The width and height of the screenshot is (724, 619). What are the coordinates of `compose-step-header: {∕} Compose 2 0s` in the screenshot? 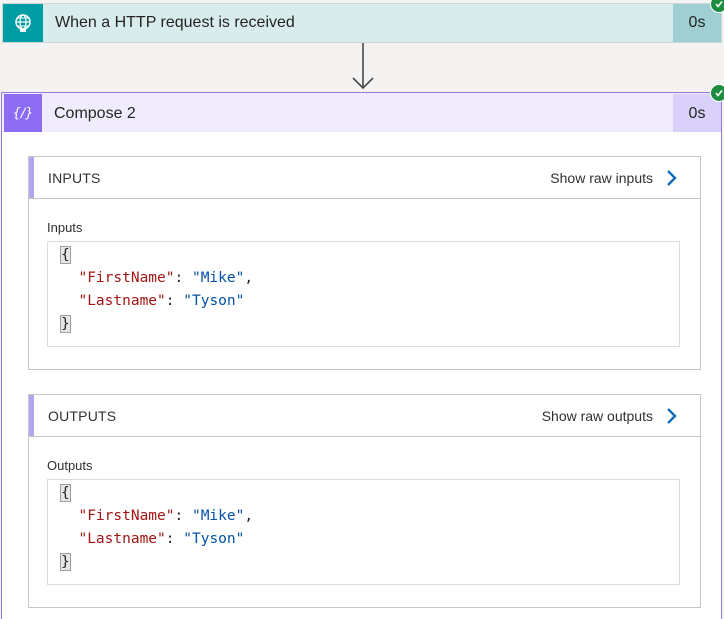 It's located at (361, 112).